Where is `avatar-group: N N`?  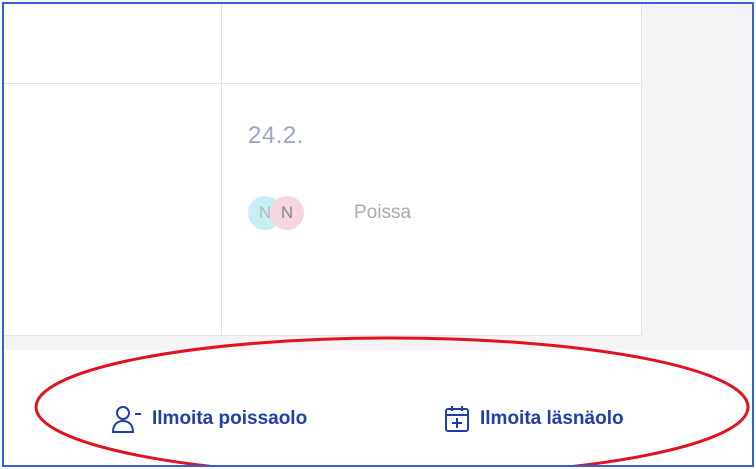
avatar-group: N N is located at coordinates (280, 213).